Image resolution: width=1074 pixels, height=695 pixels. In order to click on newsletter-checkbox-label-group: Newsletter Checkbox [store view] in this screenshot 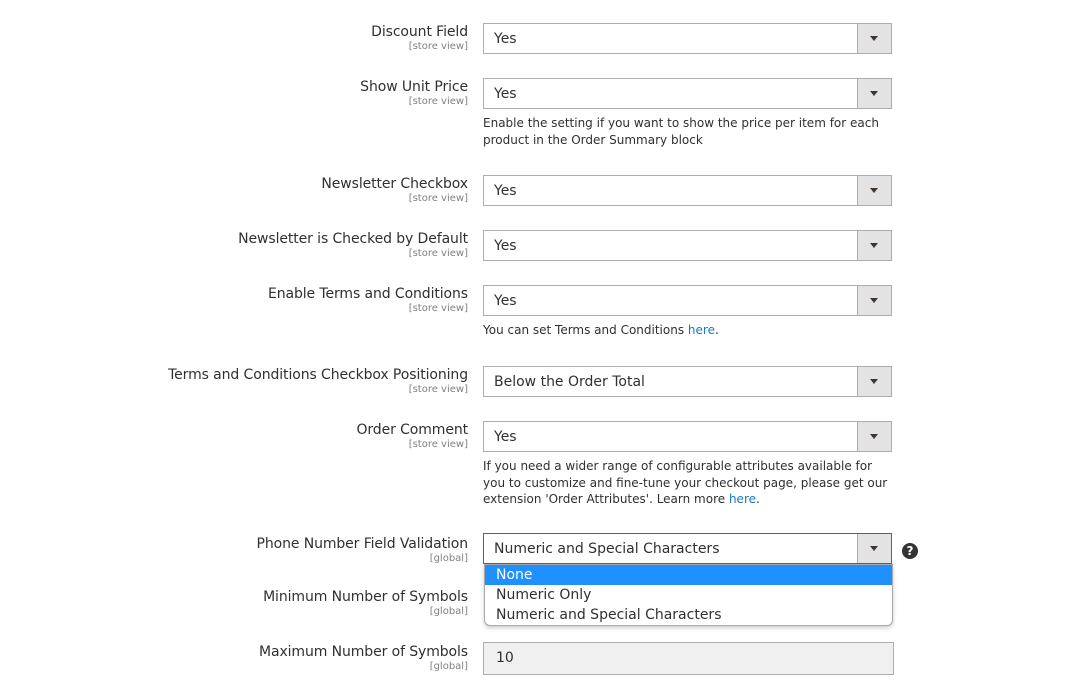, I will do `click(394, 189)`.